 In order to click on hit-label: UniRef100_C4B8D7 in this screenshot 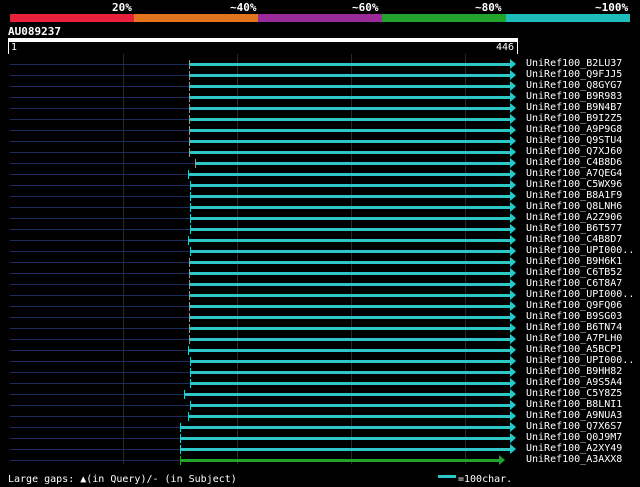, I will do `click(574, 239)`.